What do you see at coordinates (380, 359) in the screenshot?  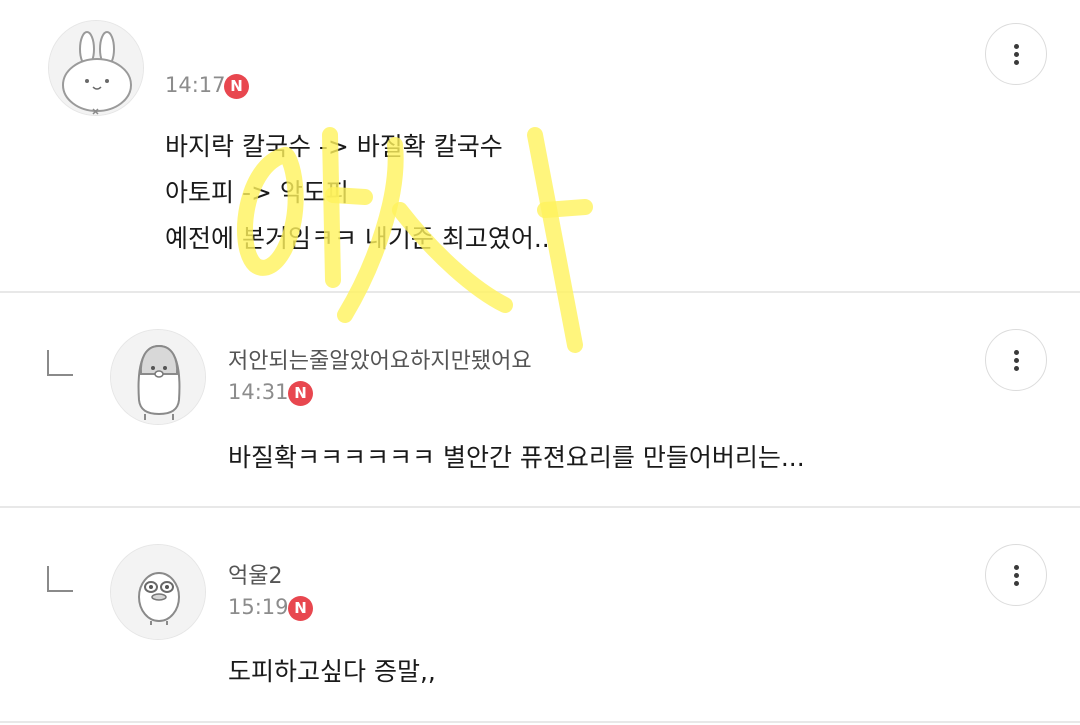 I see `comment-author: 저안되는줄알았어요하지만됐어요` at bounding box center [380, 359].